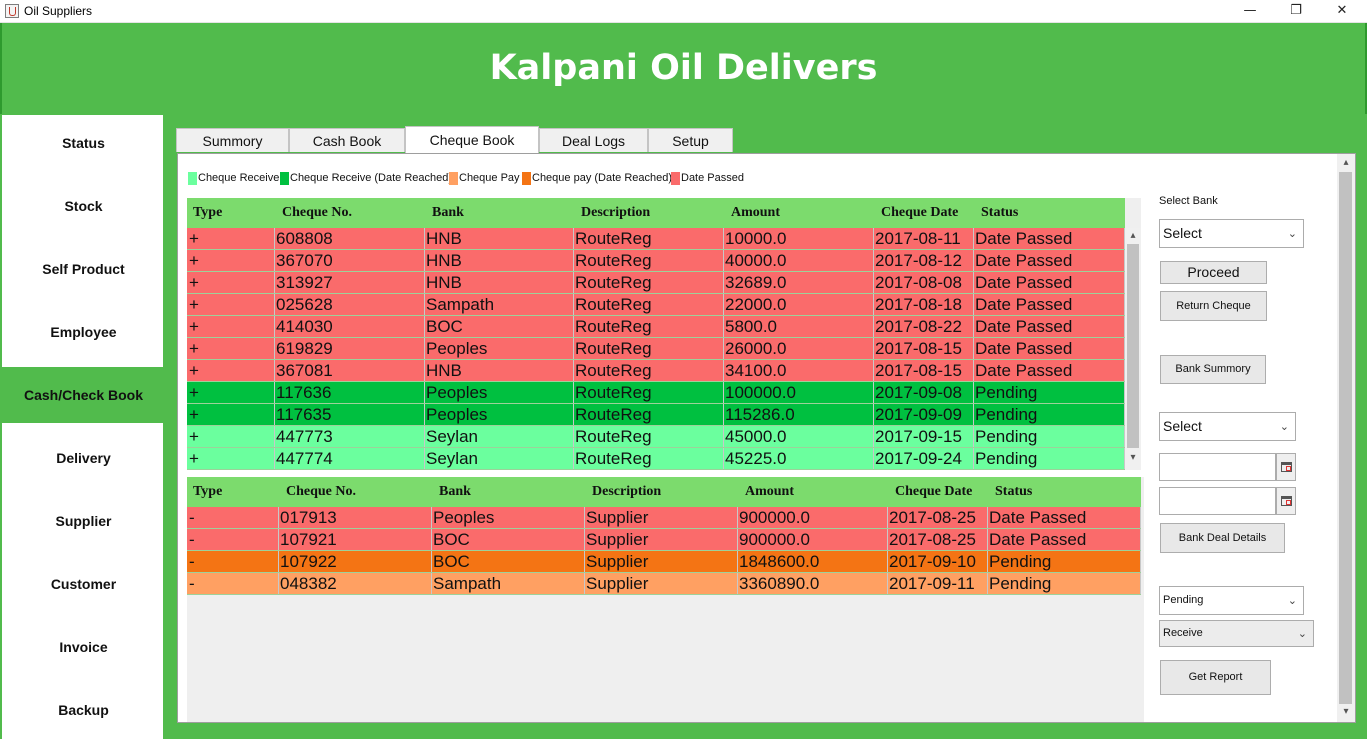 The height and width of the screenshot is (739, 1367). I want to click on bank-deal-details-button: Bank Deal Details, so click(1222, 538).